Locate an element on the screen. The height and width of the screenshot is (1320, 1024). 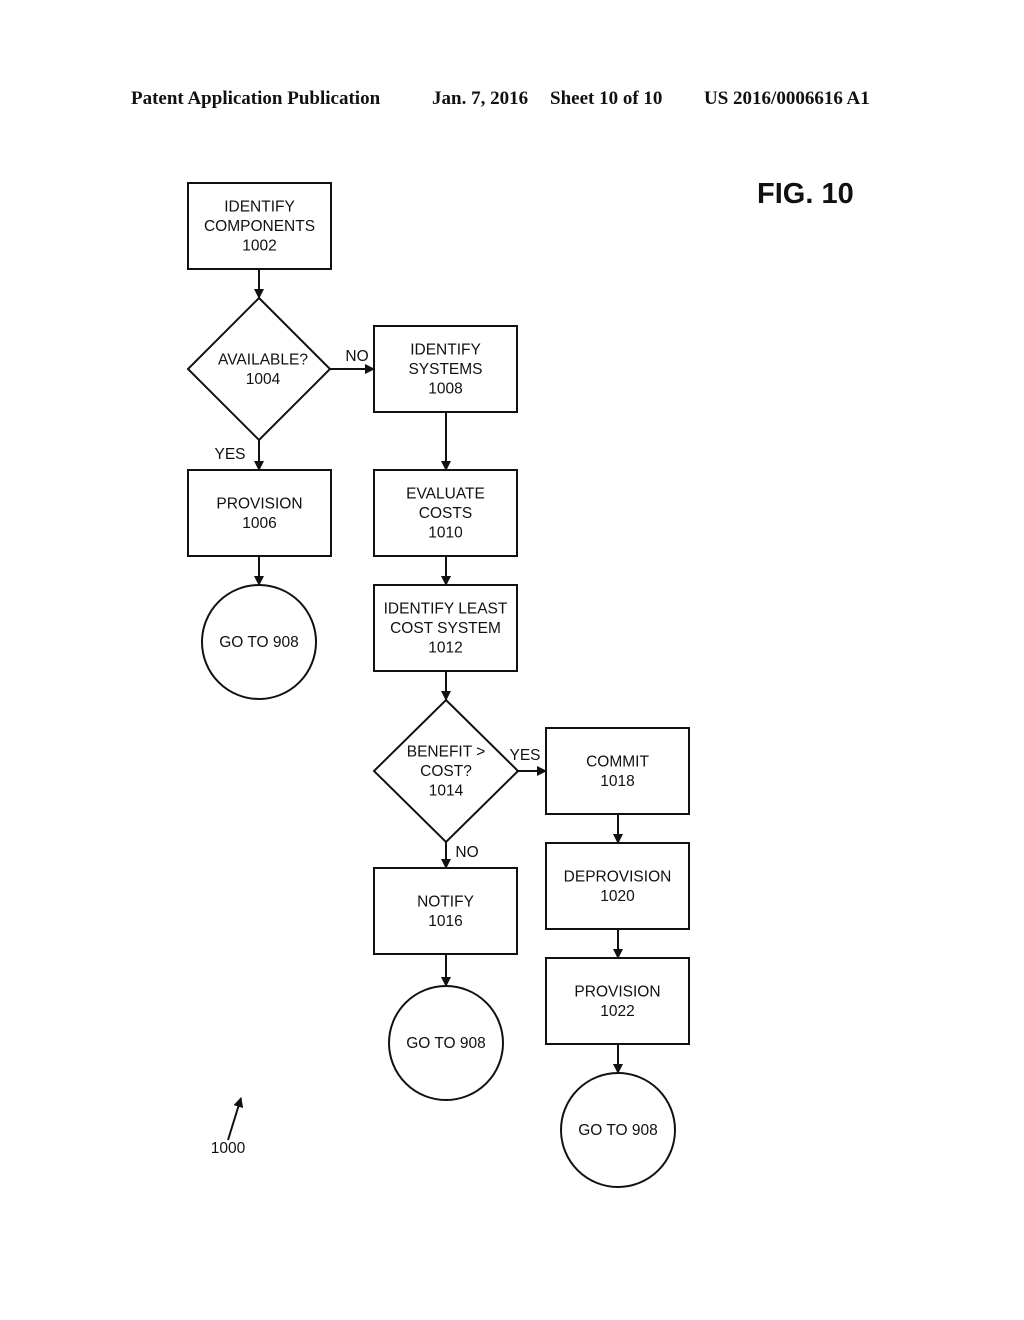
node-text: NOTIFY is located at coordinates (445, 901).